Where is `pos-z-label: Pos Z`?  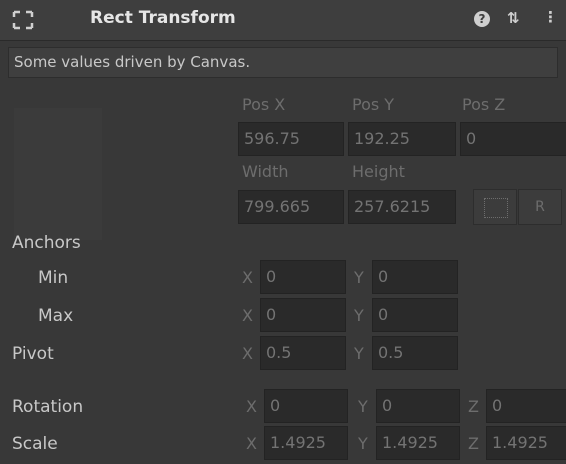 pos-z-label: Pos Z is located at coordinates (484, 104).